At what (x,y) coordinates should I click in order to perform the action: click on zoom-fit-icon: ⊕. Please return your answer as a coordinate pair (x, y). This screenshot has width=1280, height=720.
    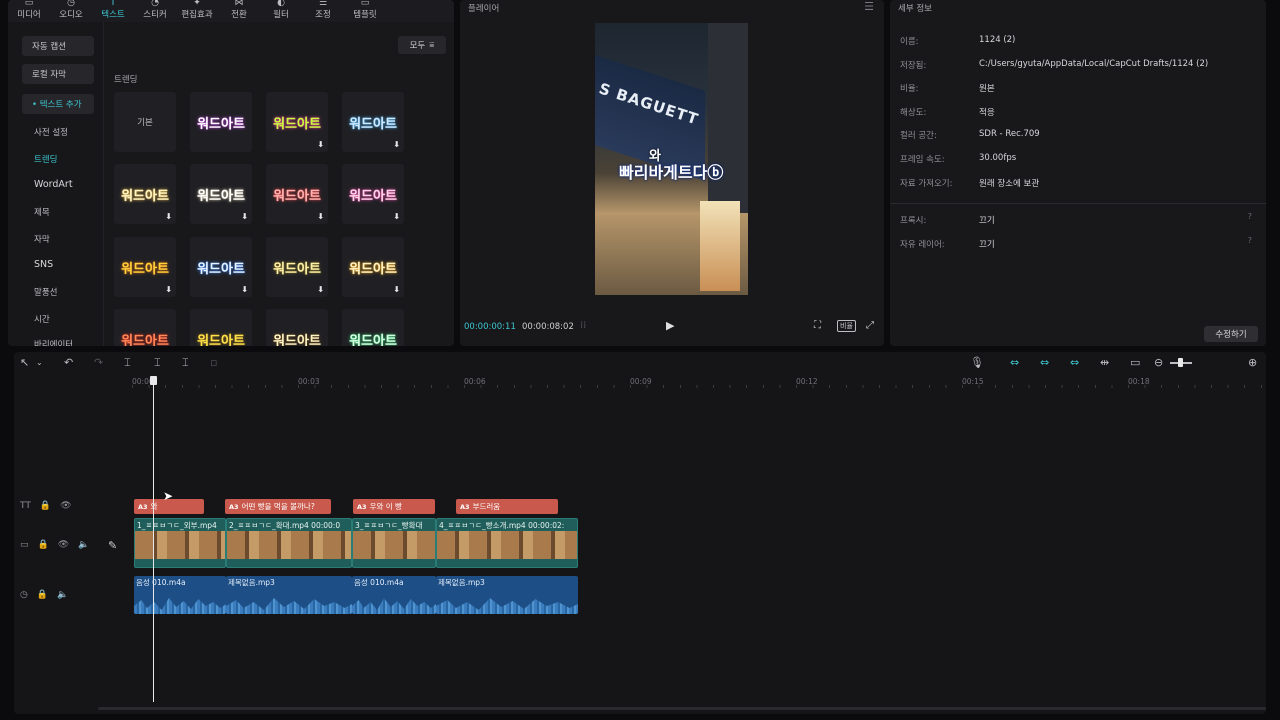
    Looking at the image, I should click on (1252, 362).